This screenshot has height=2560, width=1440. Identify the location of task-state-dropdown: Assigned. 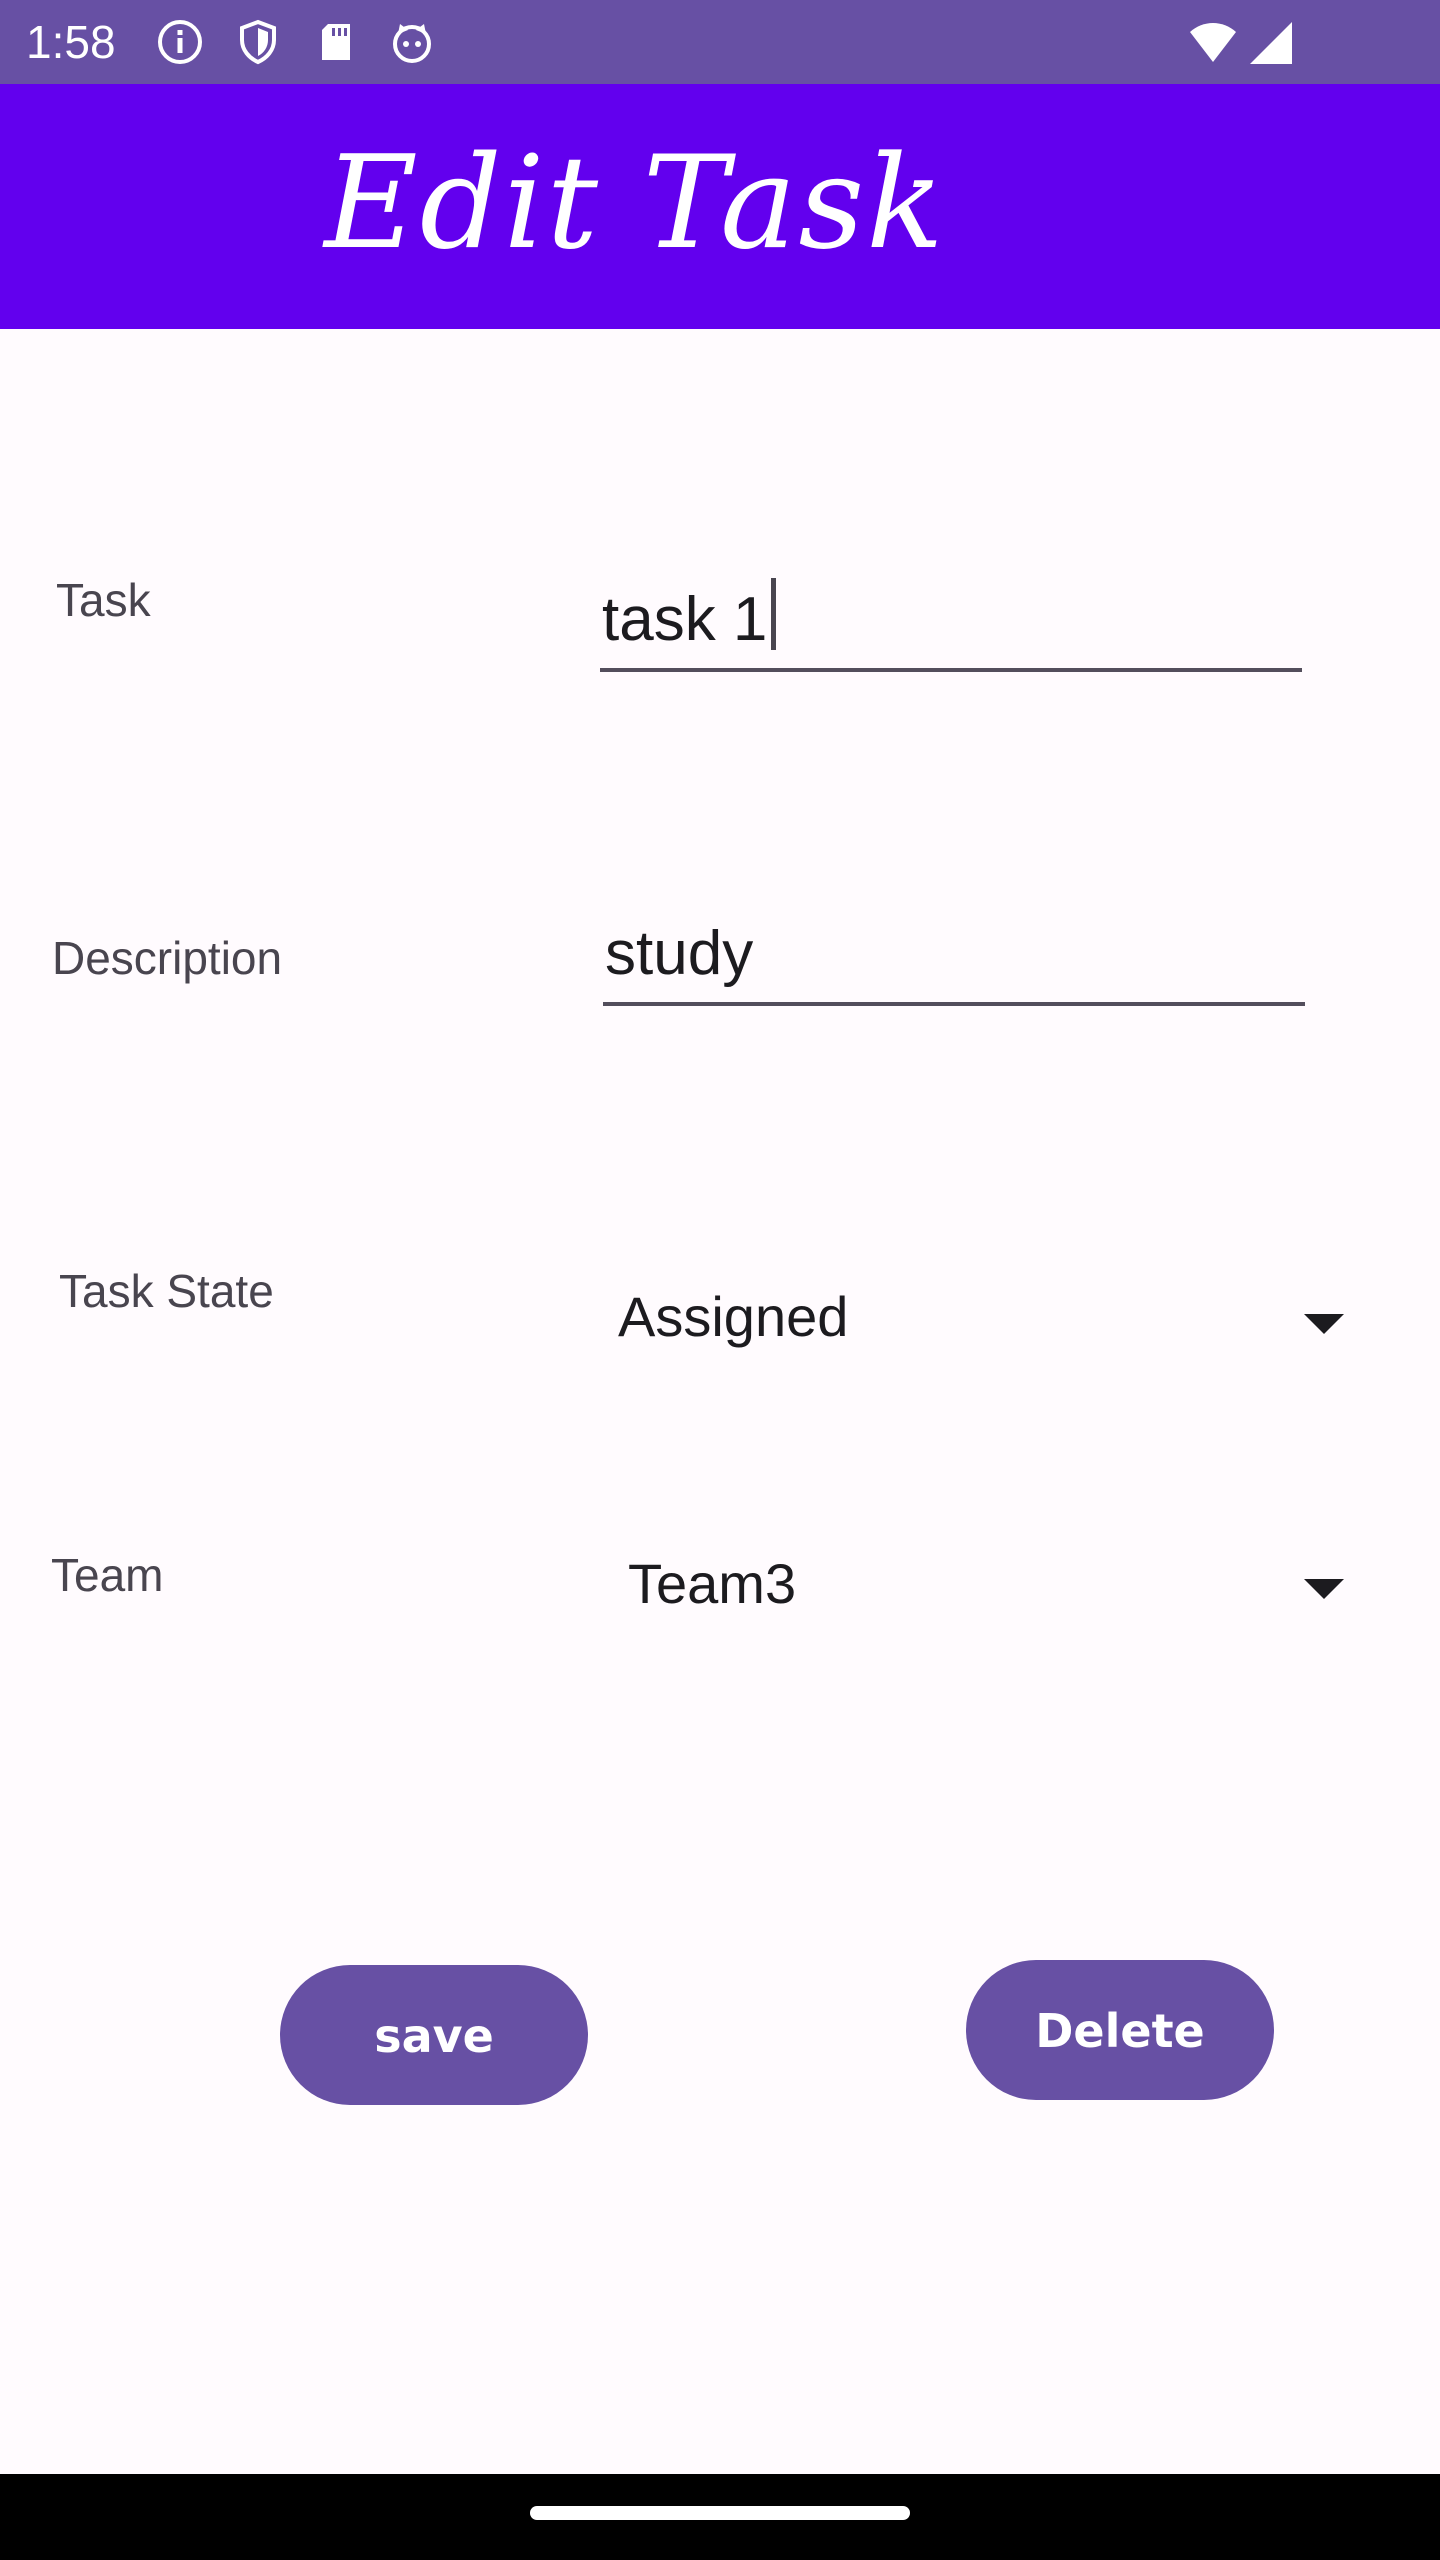
(980, 1320).